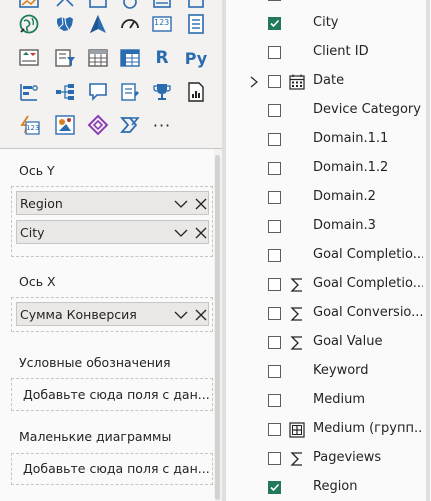 This screenshot has height=501, width=431. Describe the element at coordinates (112, 232) in the screenshot. I see `y-axis-field-city: City` at that location.